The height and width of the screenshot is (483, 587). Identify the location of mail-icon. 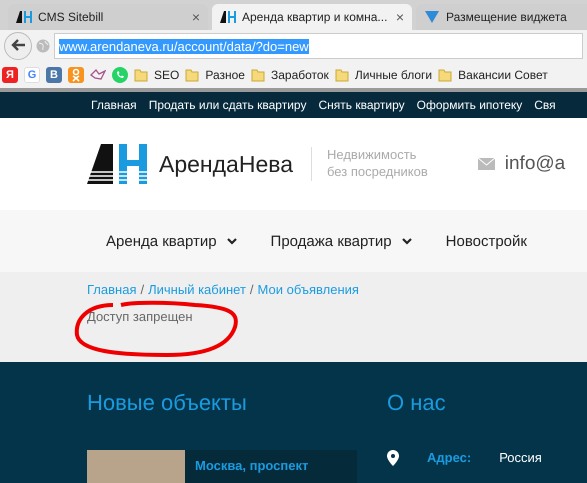
(486, 164).